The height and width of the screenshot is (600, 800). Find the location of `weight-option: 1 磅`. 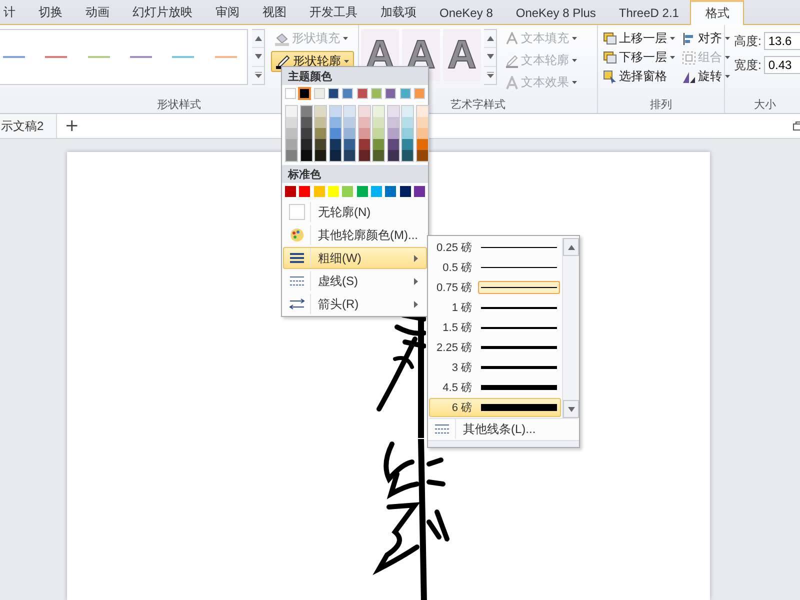

weight-option: 1 磅 is located at coordinates (495, 307).